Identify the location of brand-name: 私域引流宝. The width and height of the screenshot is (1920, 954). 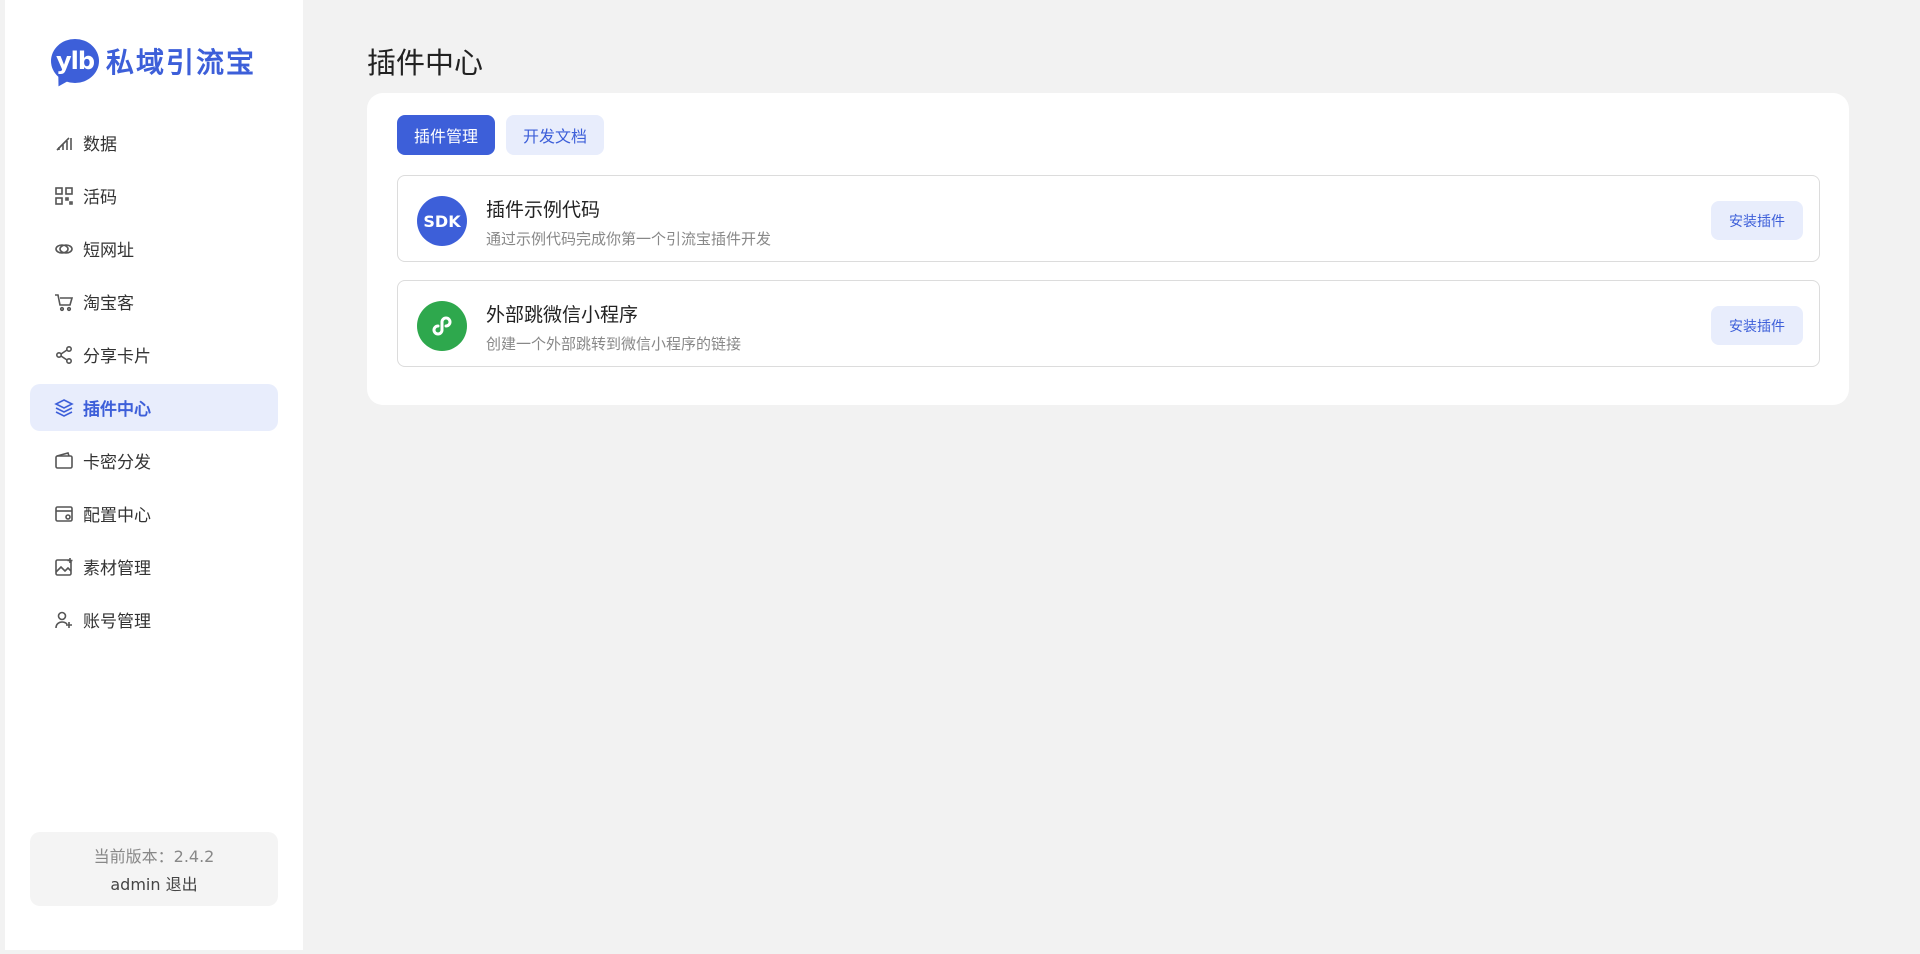
(181, 62).